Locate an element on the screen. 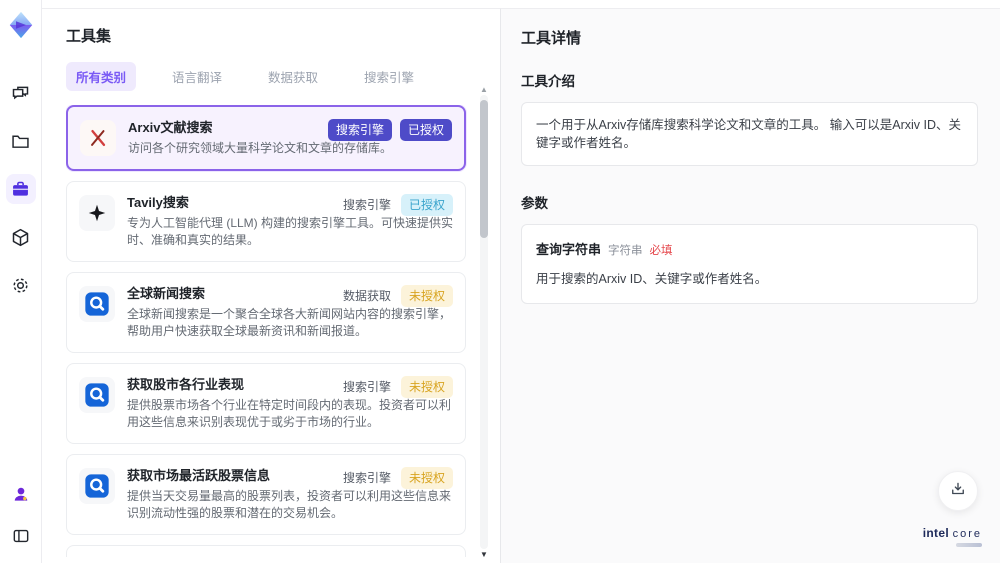  intel-core-logo: intel core is located at coordinates (952, 536).